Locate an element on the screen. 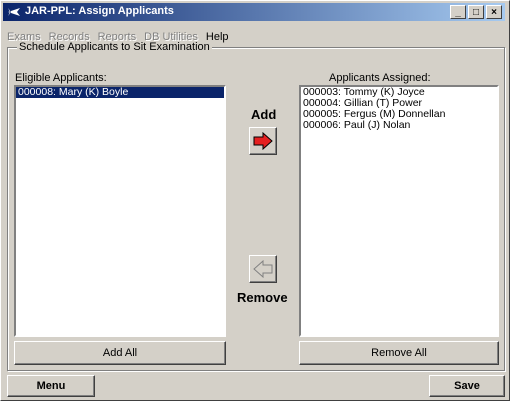 Image resolution: width=510 pixels, height=401 pixels. list-item: 000006: Paul (J) Nolan is located at coordinates (399, 125).